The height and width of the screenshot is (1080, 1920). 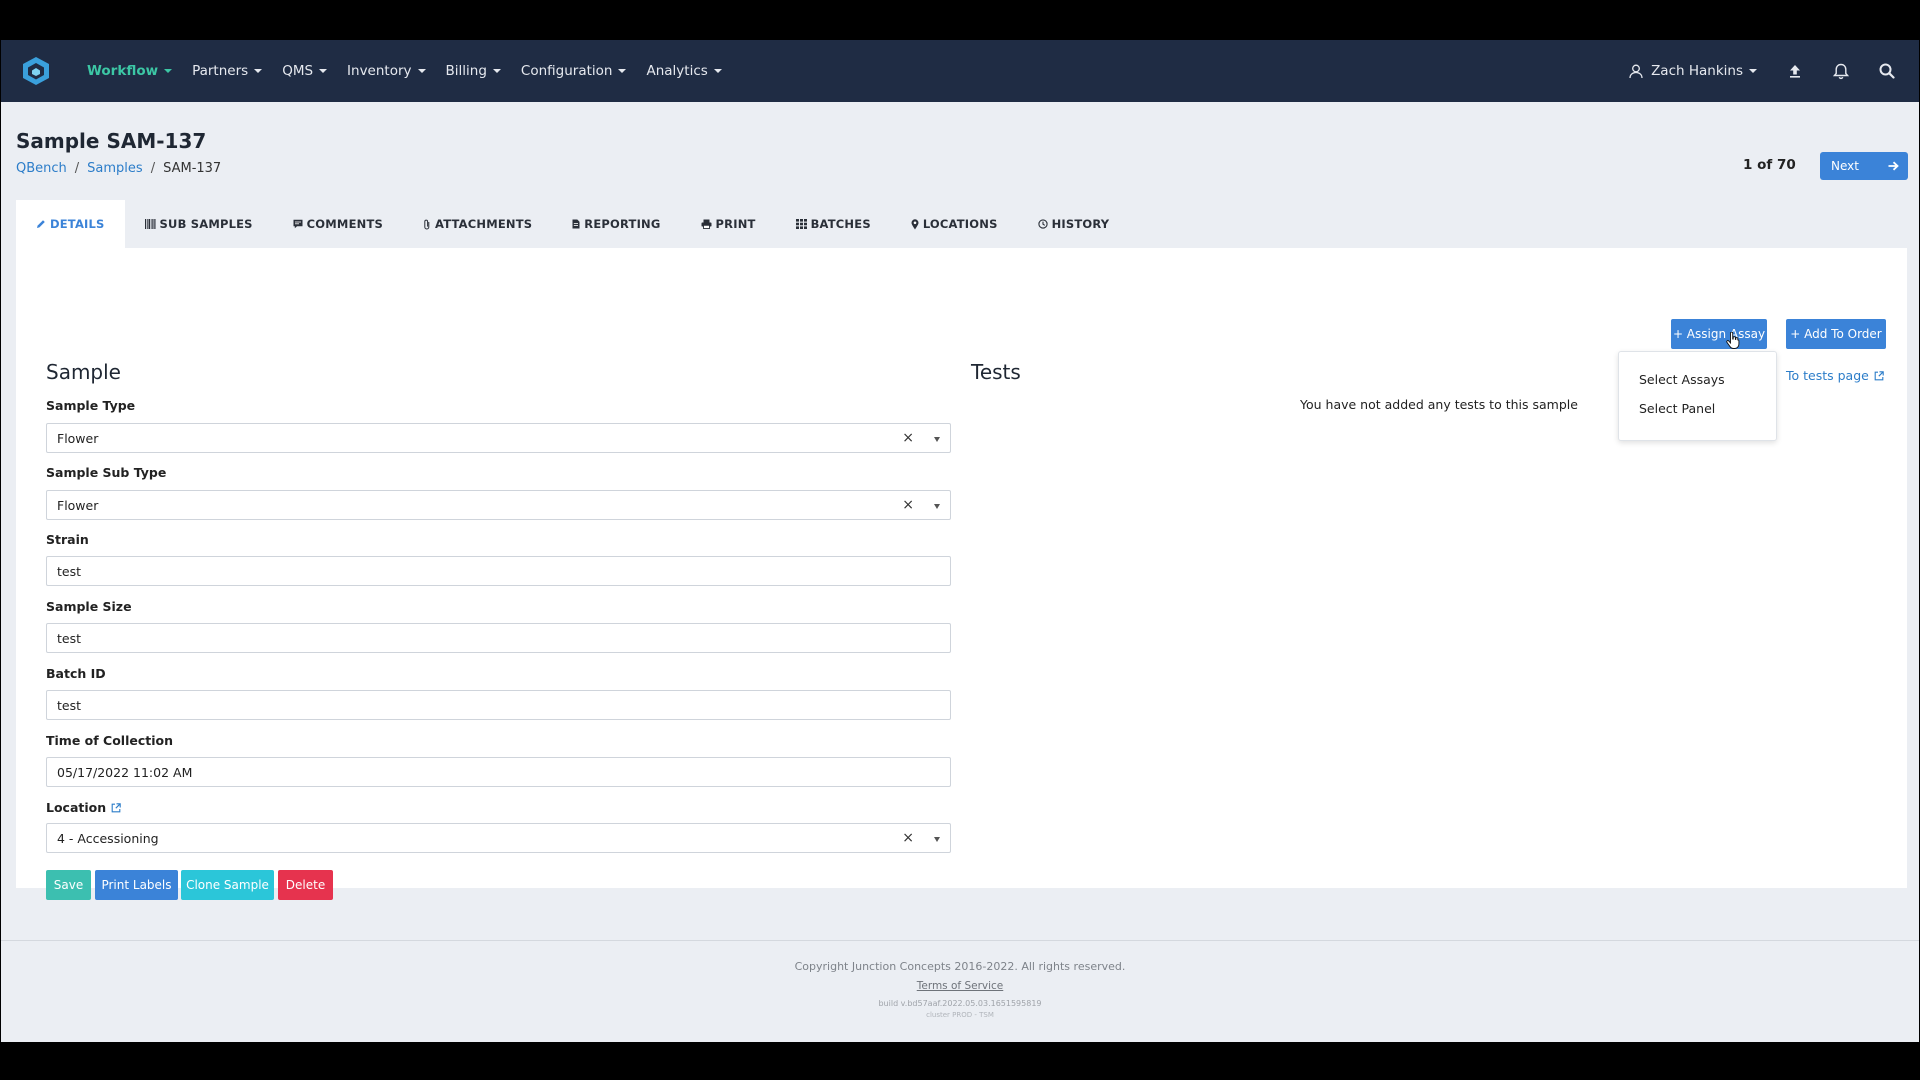 What do you see at coordinates (498, 571) in the screenshot?
I see `strain-input: test` at bounding box center [498, 571].